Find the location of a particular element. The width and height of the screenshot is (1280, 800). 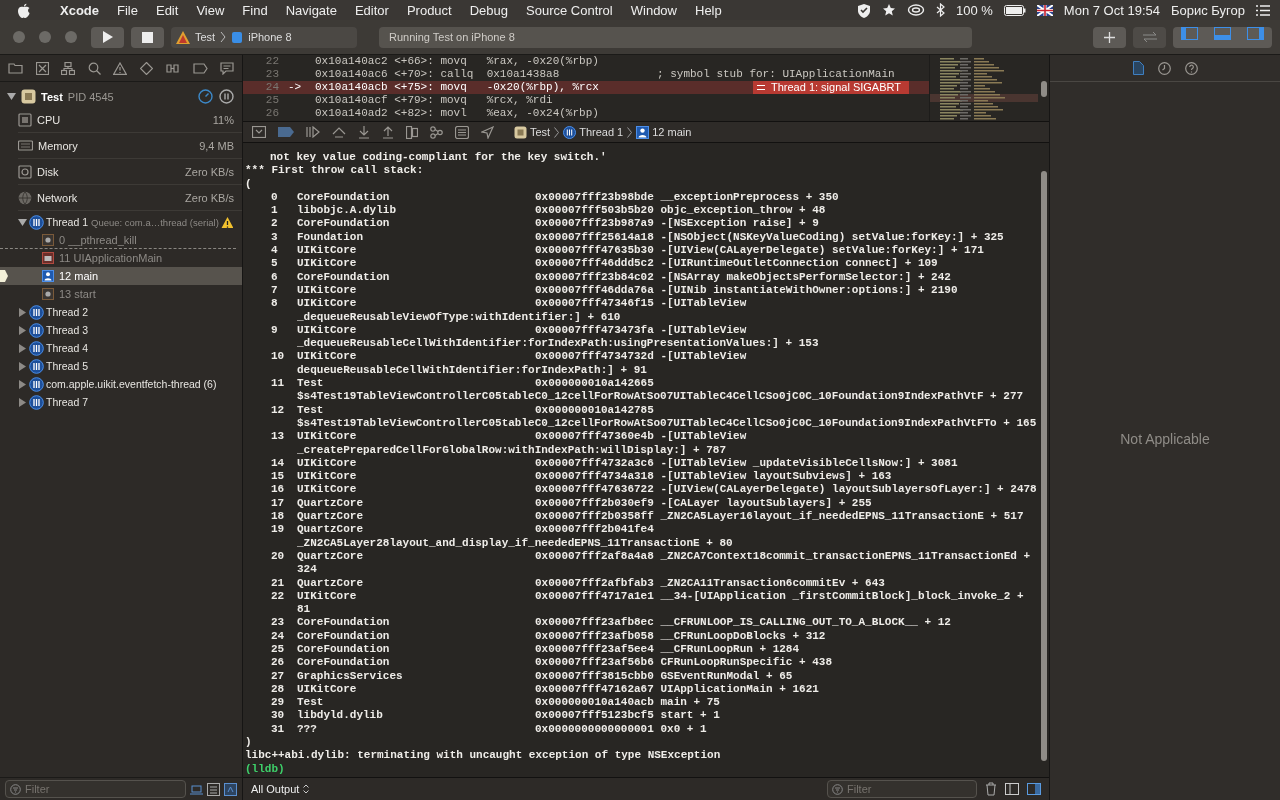

diamond-icon is located at coordinates (146, 68).